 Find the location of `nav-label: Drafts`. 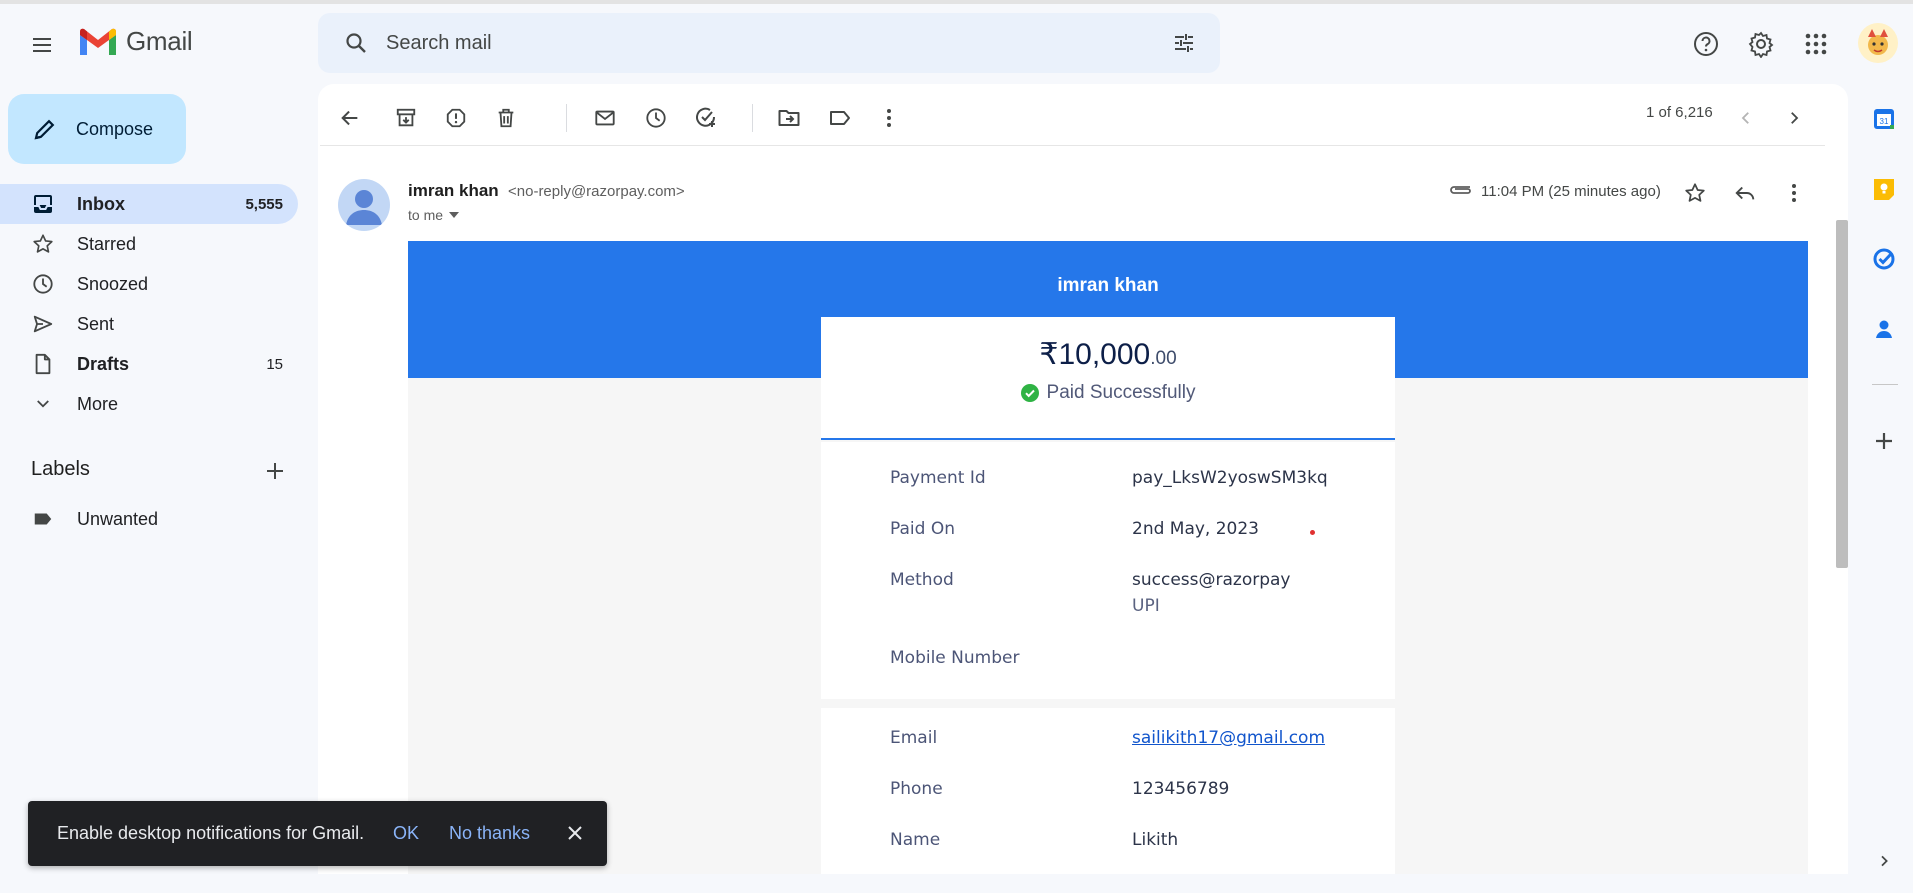

nav-label: Drafts is located at coordinates (103, 363).